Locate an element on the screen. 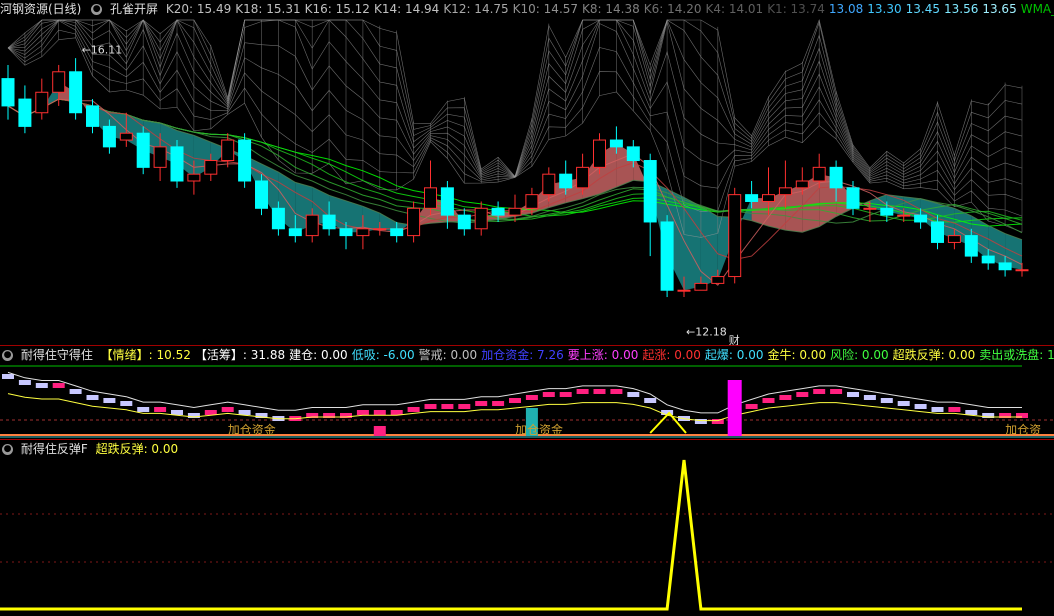 The height and width of the screenshot is (616, 1054). indicator-legend-item: 警戒: 0.00 is located at coordinates (448, 355).